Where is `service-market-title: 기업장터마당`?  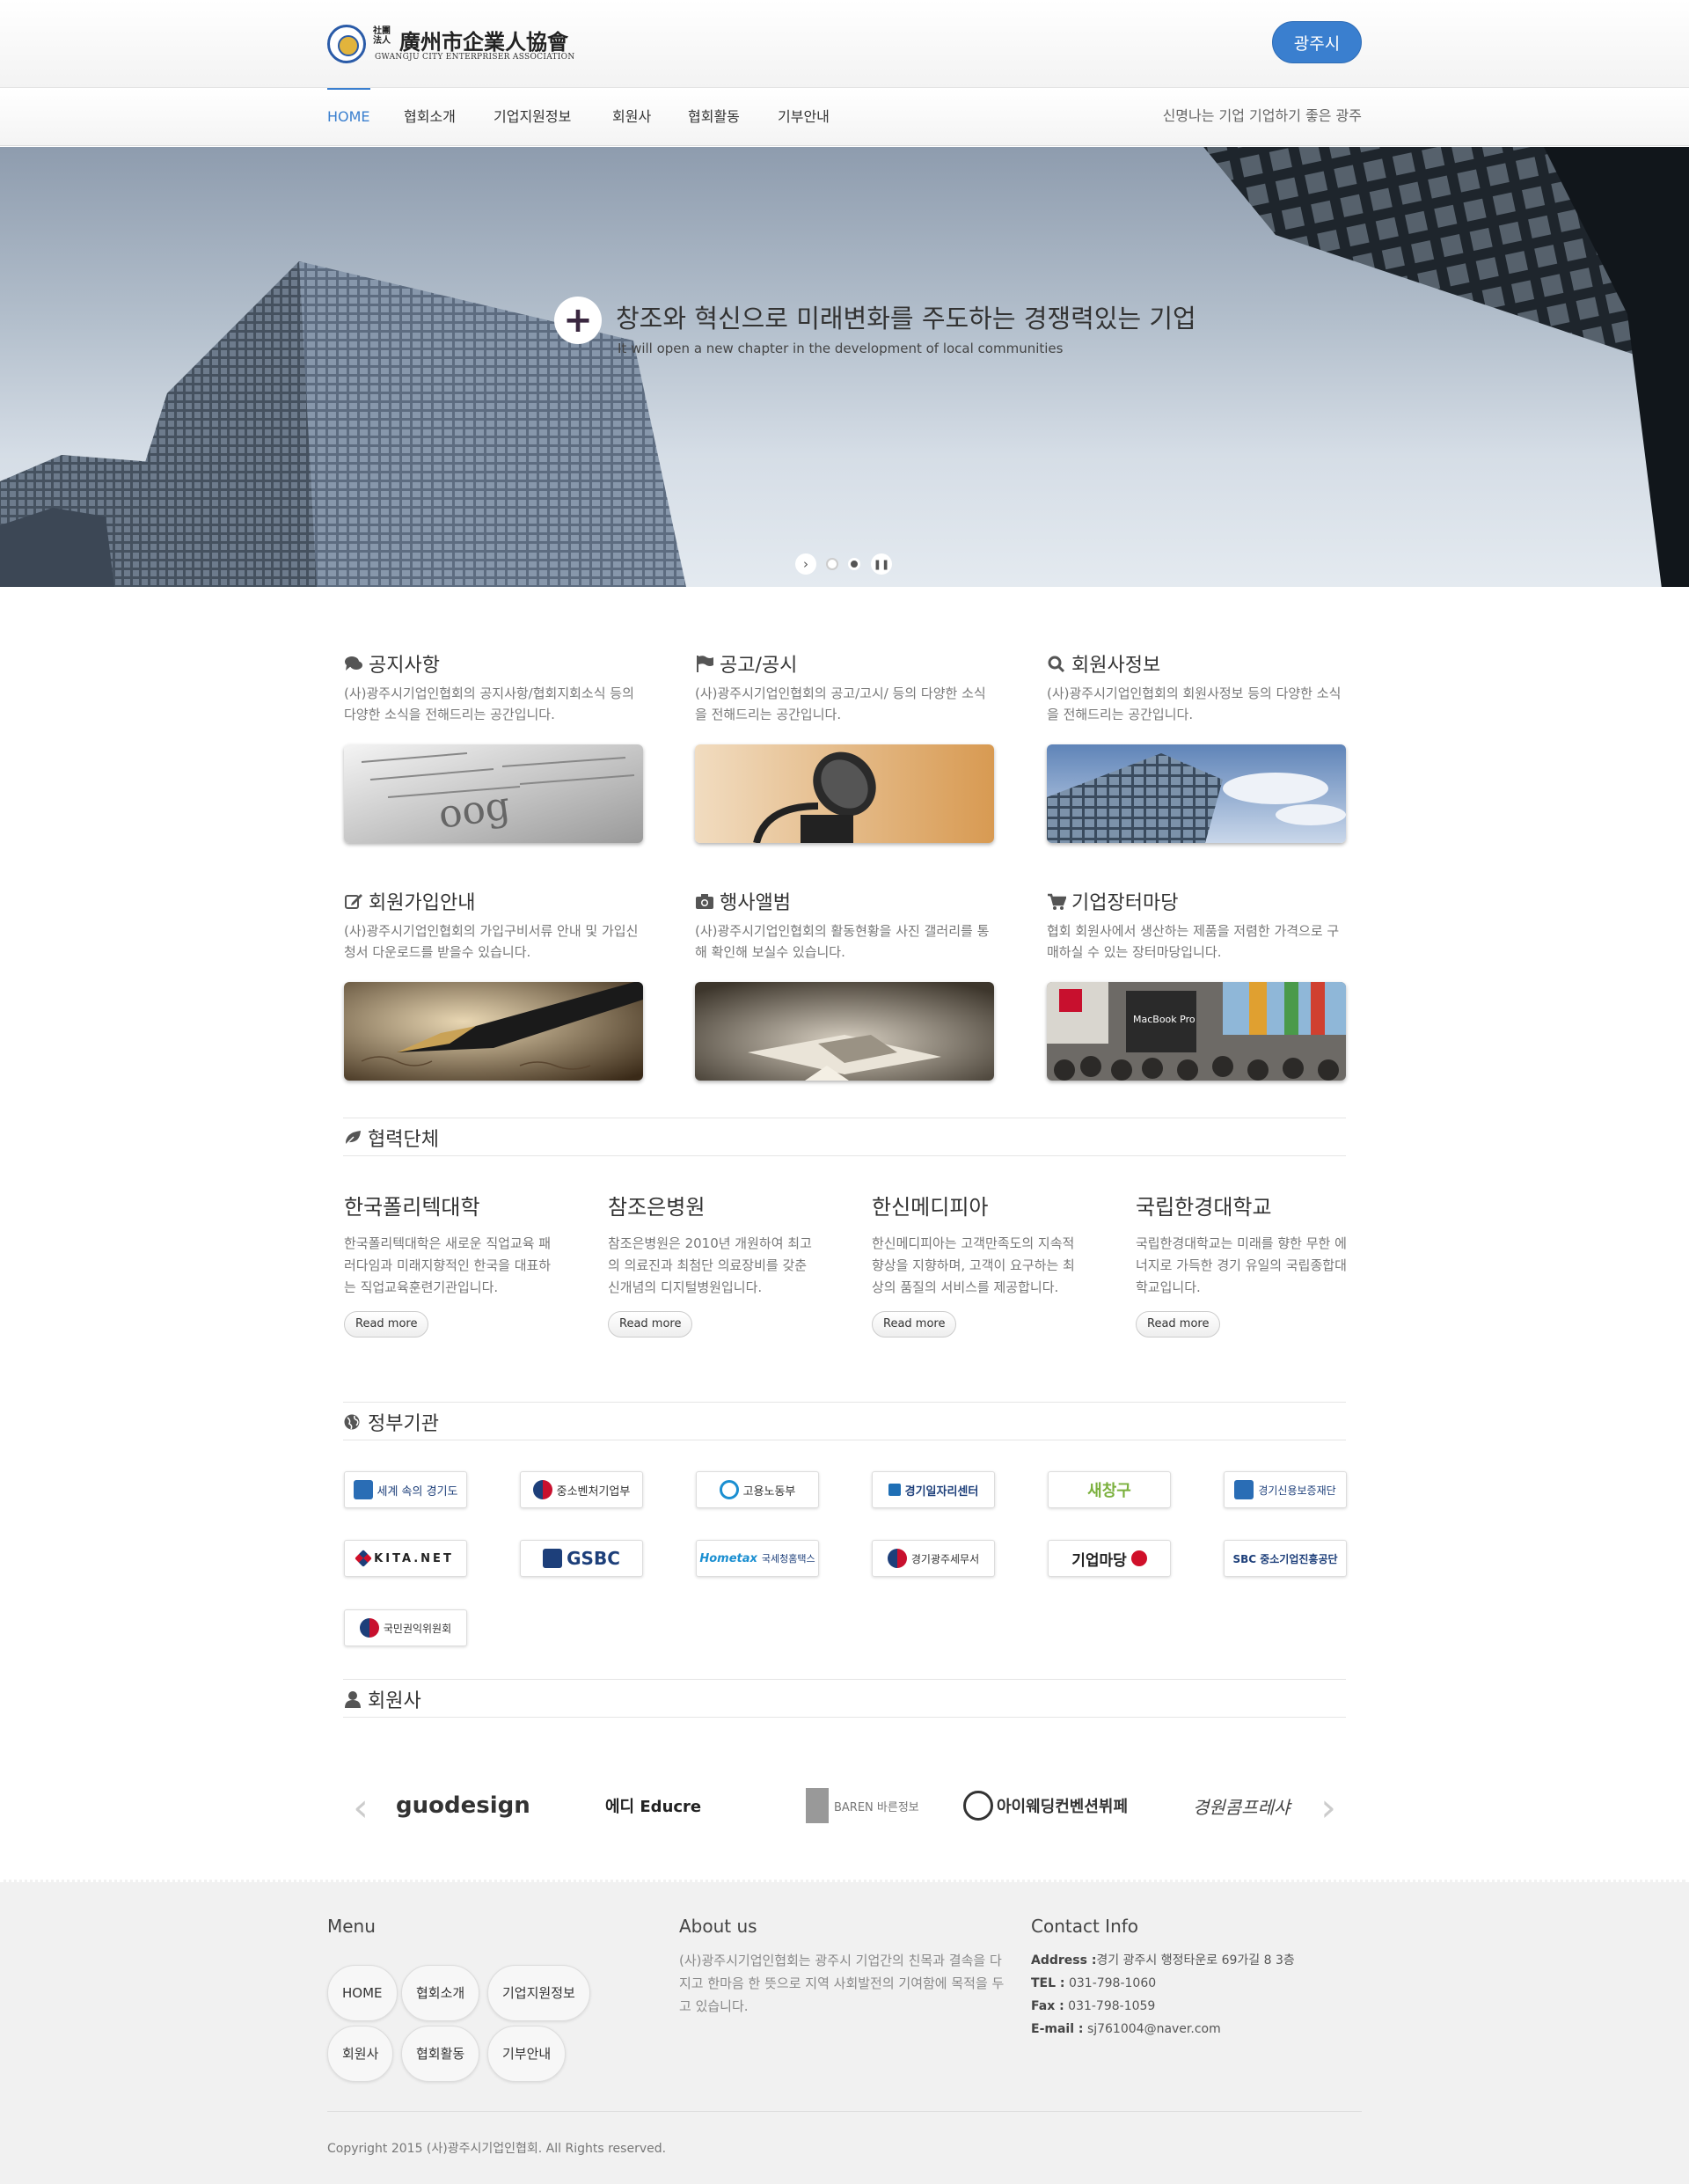
service-market-title: 기업장터마당 is located at coordinates (1112, 901).